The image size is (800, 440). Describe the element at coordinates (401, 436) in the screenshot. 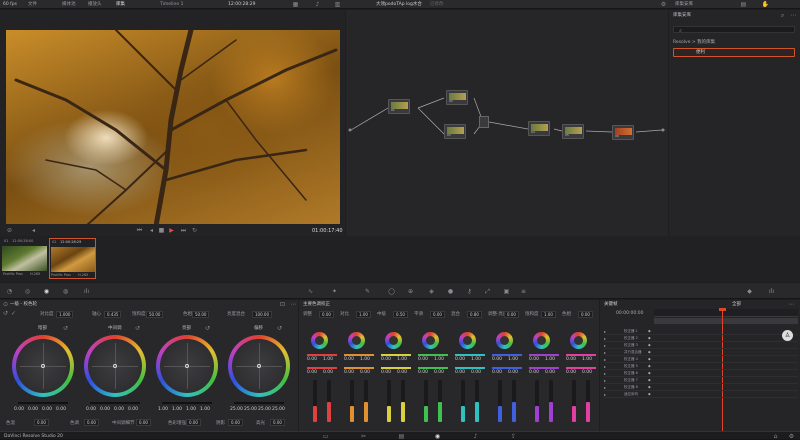

I see `edit-page-icon: ▤` at that location.